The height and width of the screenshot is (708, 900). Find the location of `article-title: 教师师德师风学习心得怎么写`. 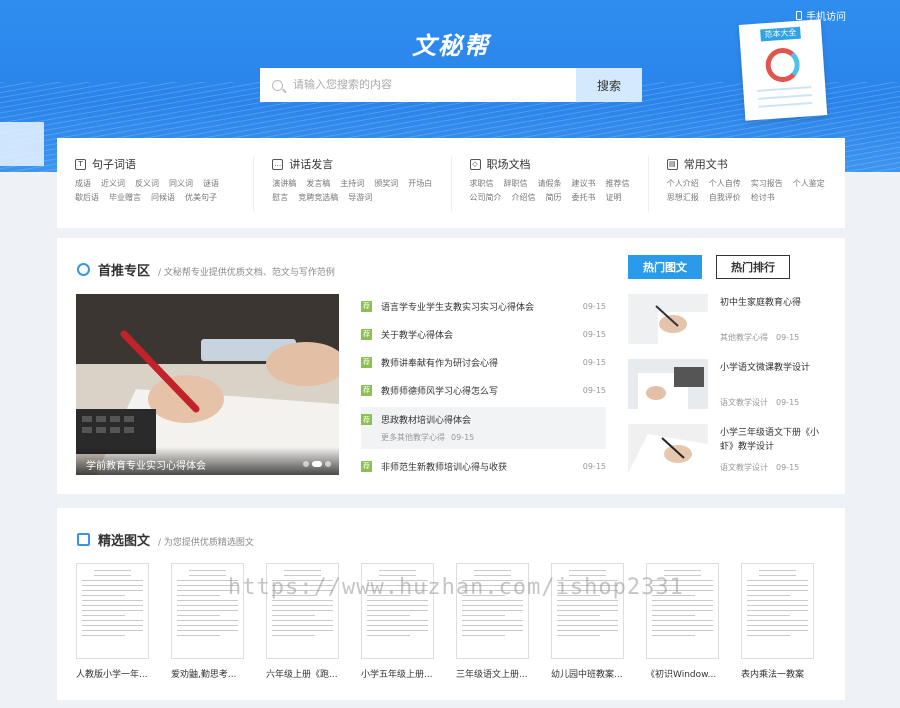

article-title: 教师师德师风学习心得怎么写 is located at coordinates (439, 390).